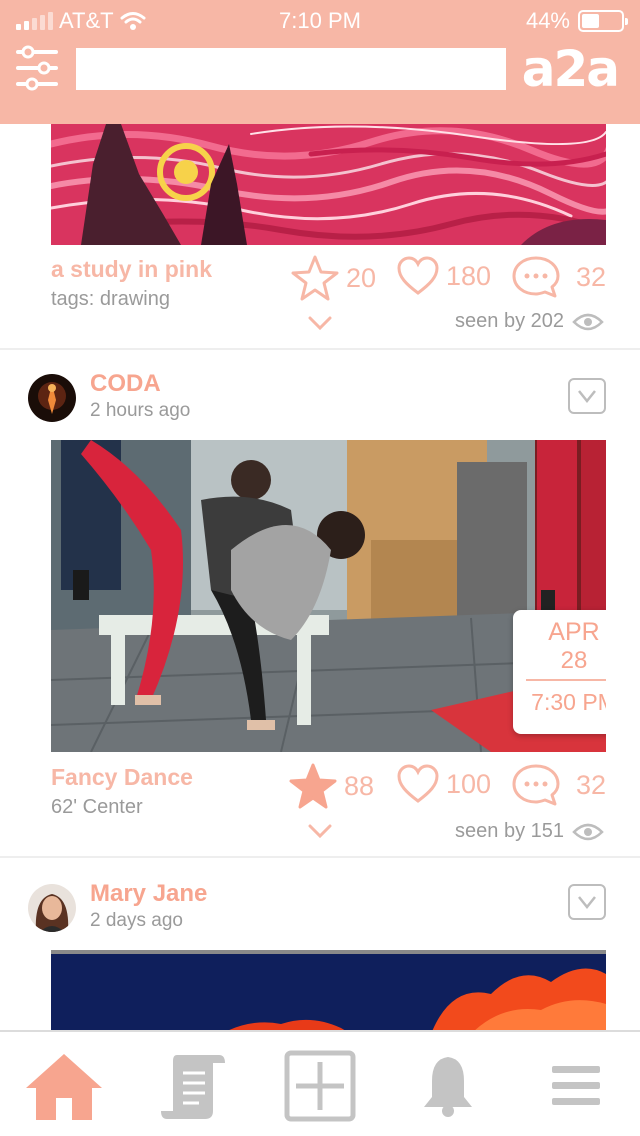 The height and width of the screenshot is (1136, 640). I want to click on favorite-count: 20, so click(361, 277).